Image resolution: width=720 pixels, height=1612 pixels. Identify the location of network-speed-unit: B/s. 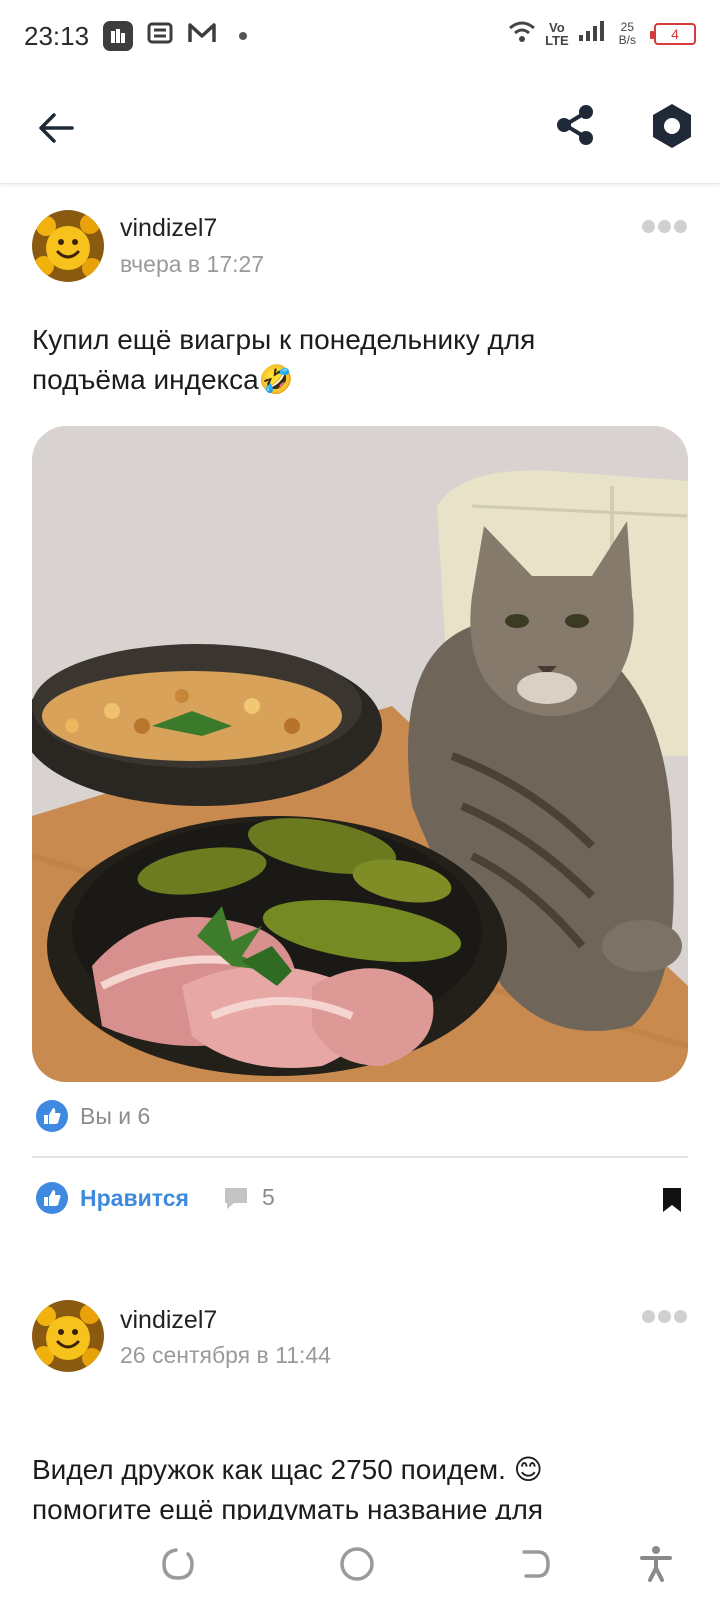
(627, 39).